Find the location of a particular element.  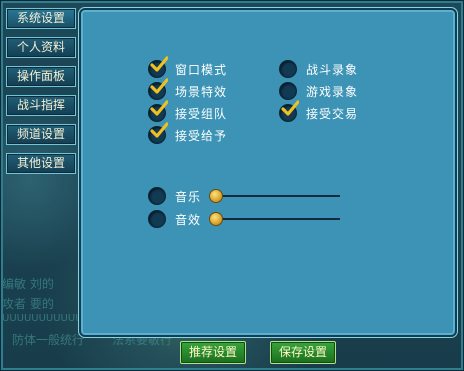

accept-team-checkbox is located at coordinates (158, 111).